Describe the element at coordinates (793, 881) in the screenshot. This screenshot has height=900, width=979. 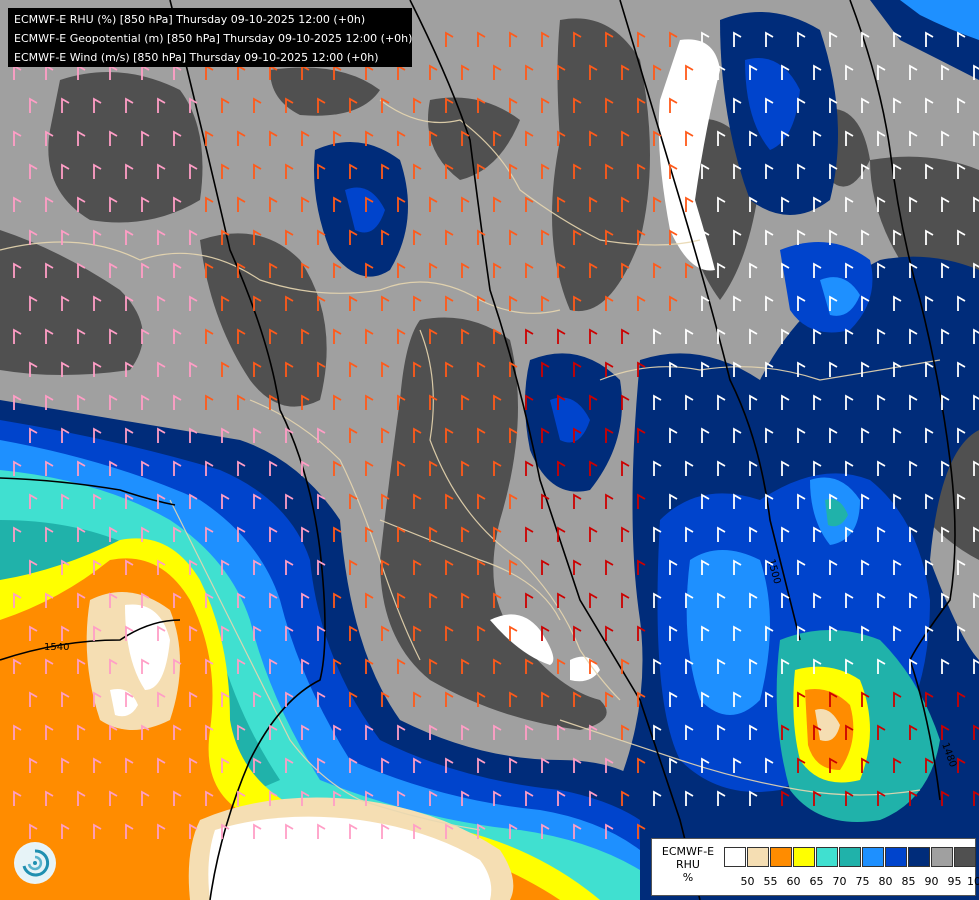
I see `legend-tick-label: 60` at that location.